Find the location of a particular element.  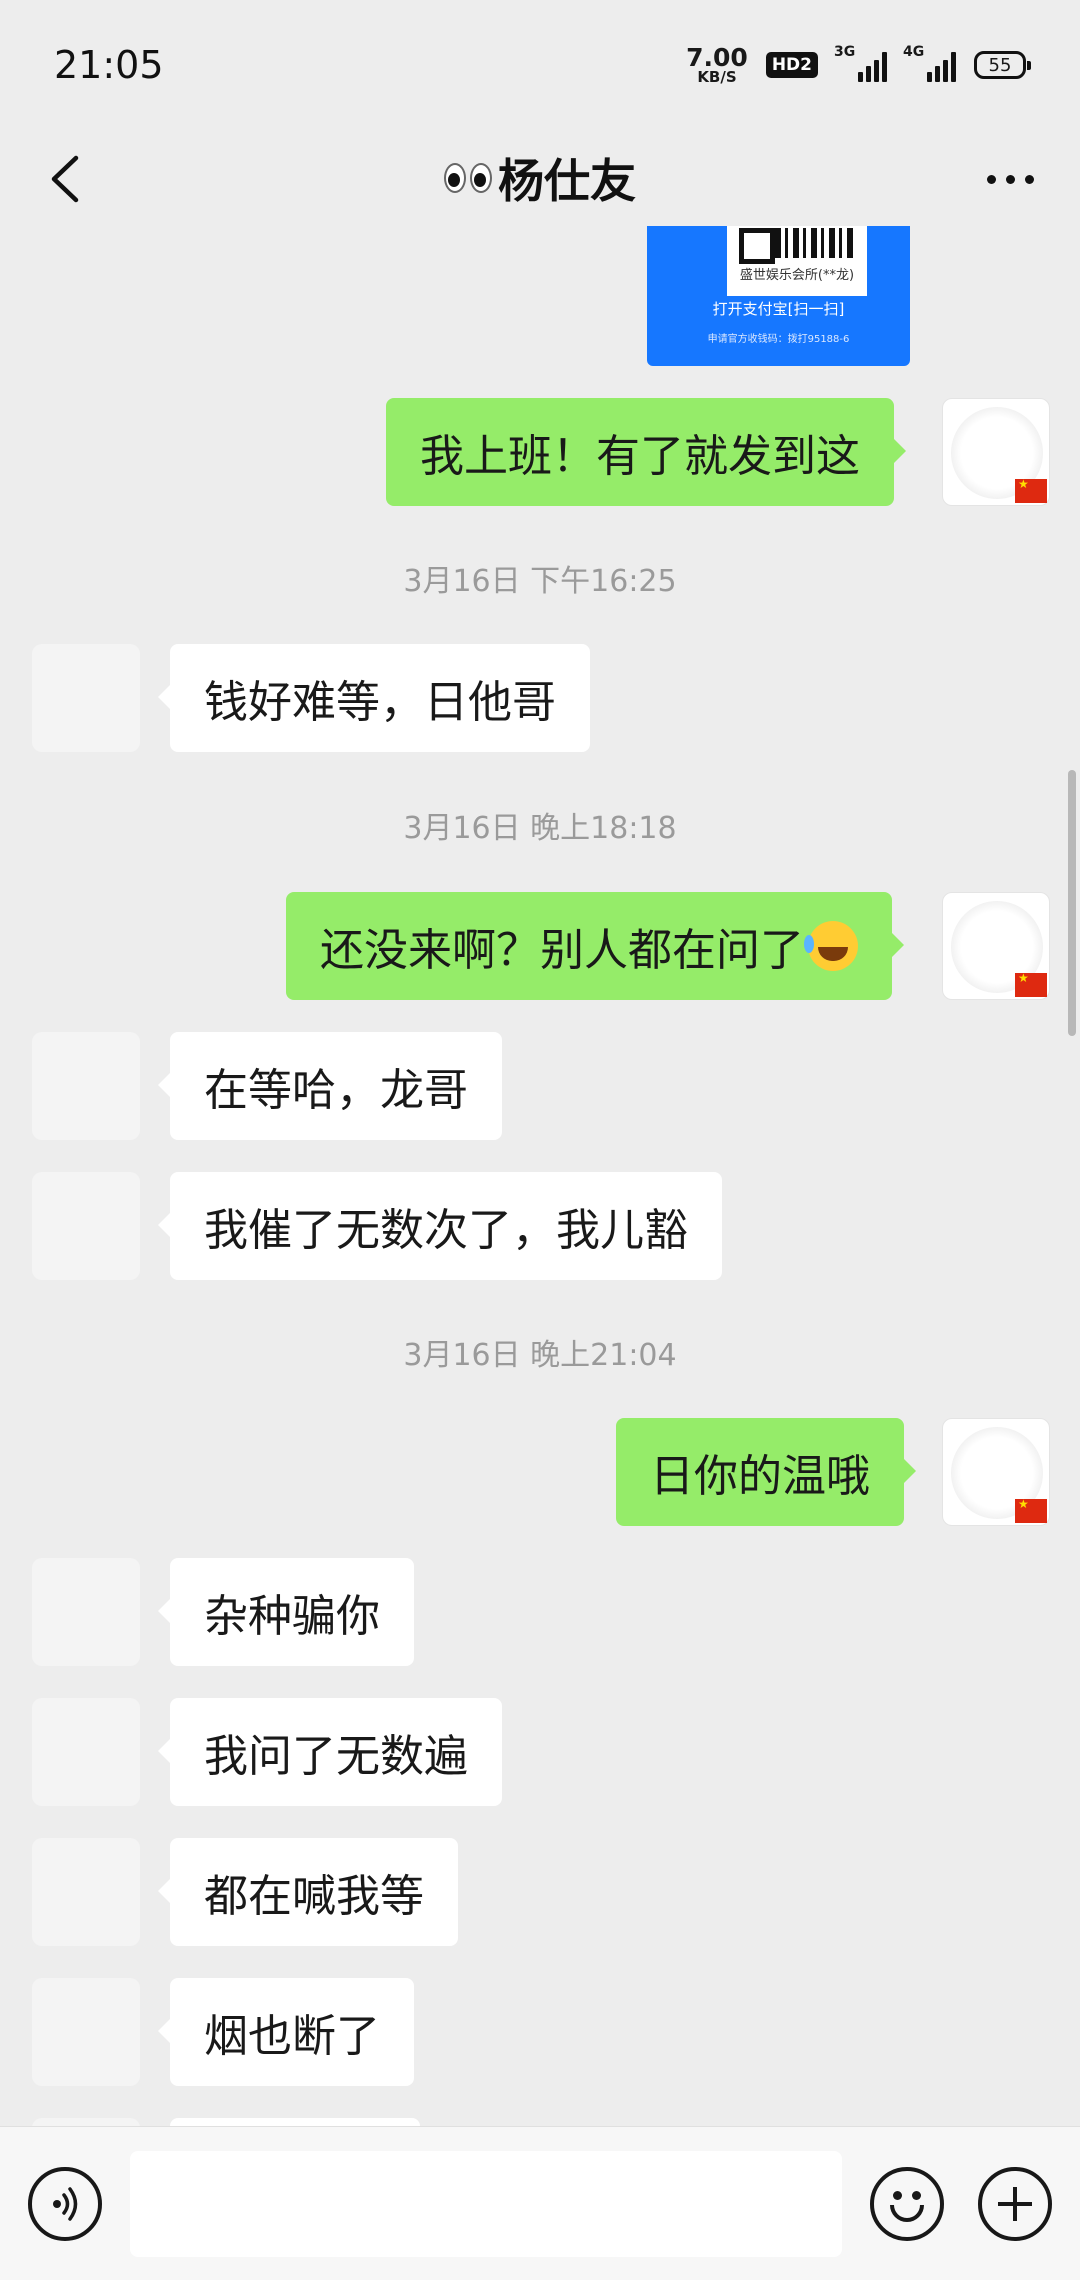

message-bubble-received is located at coordinates (295, 2122).